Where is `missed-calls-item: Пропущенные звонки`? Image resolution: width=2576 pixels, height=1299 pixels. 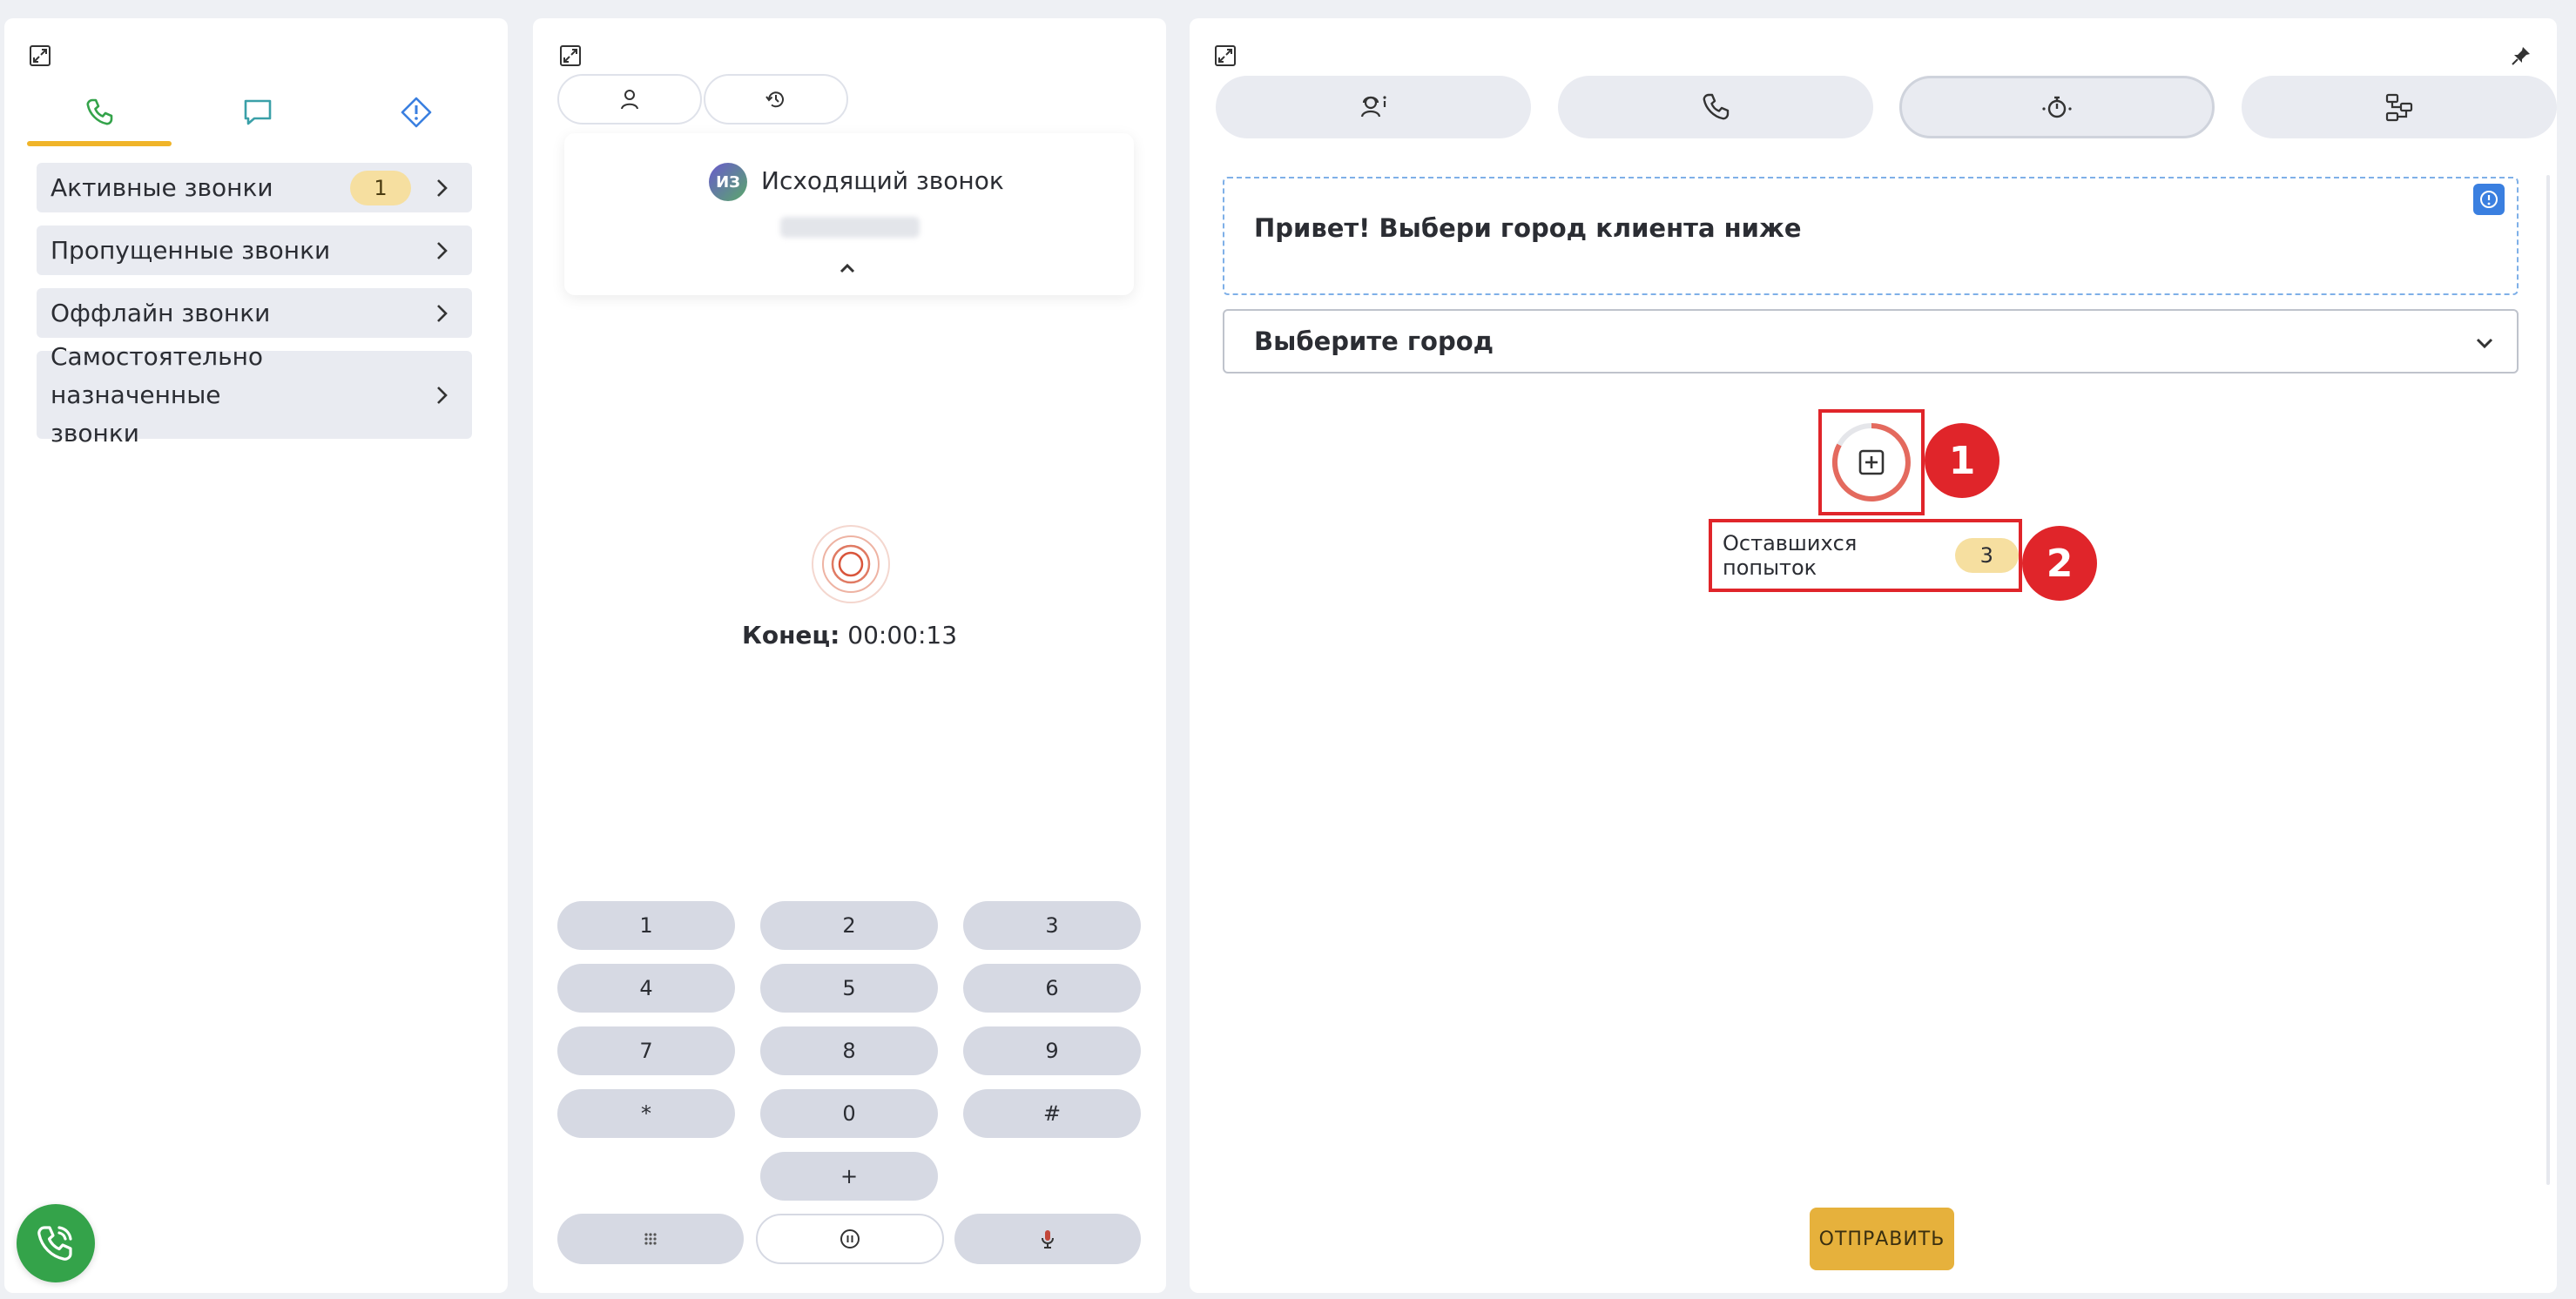
missed-calls-item: Пропущенные звонки is located at coordinates (254, 250).